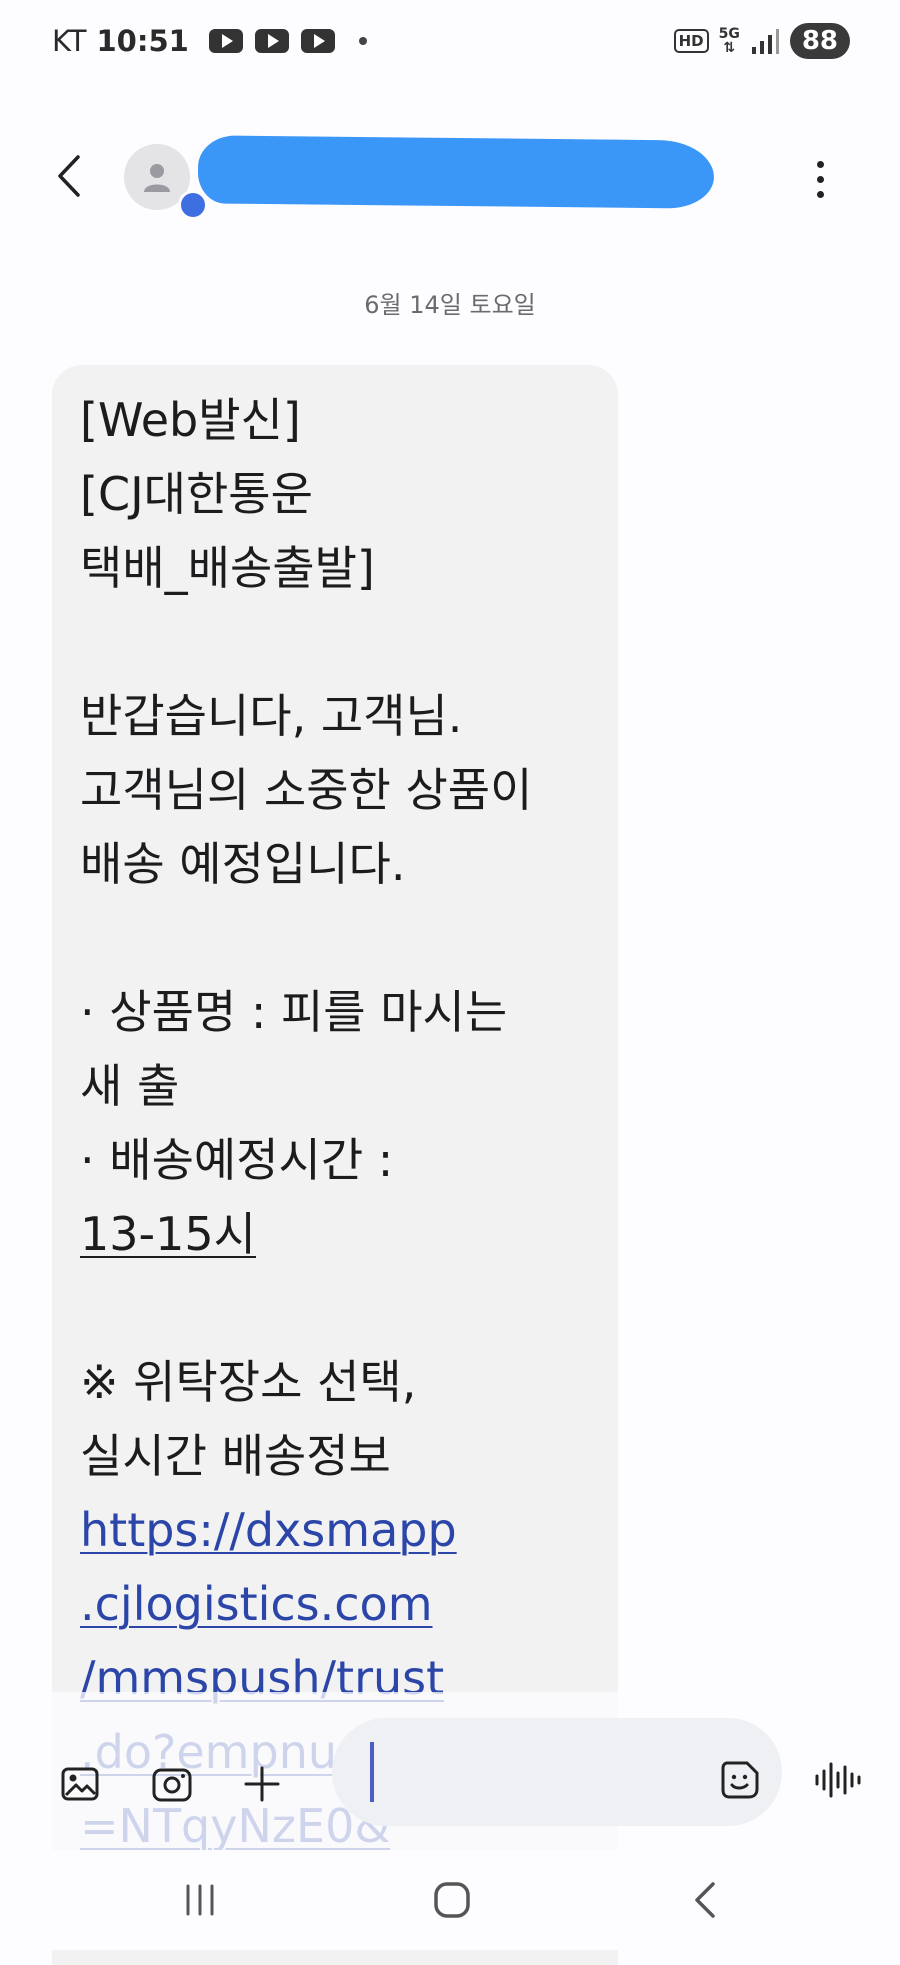 This screenshot has height=1965, width=900. I want to click on message-link-line: https://dxsmapp, so click(335, 1530).